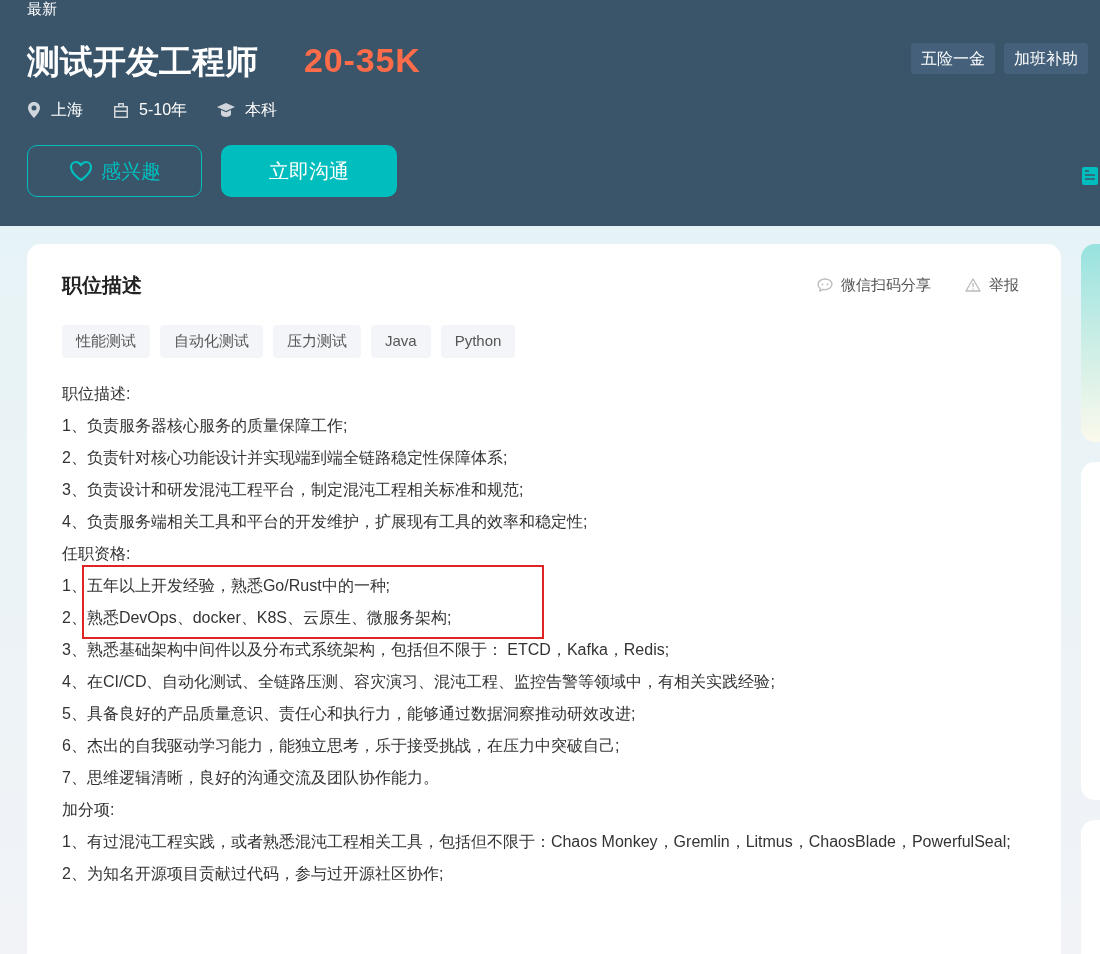 The height and width of the screenshot is (954, 1100). I want to click on description-line: 7、思维逻辑清晰，良好的沟通交流及团队协作能力。, so click(251, 778).